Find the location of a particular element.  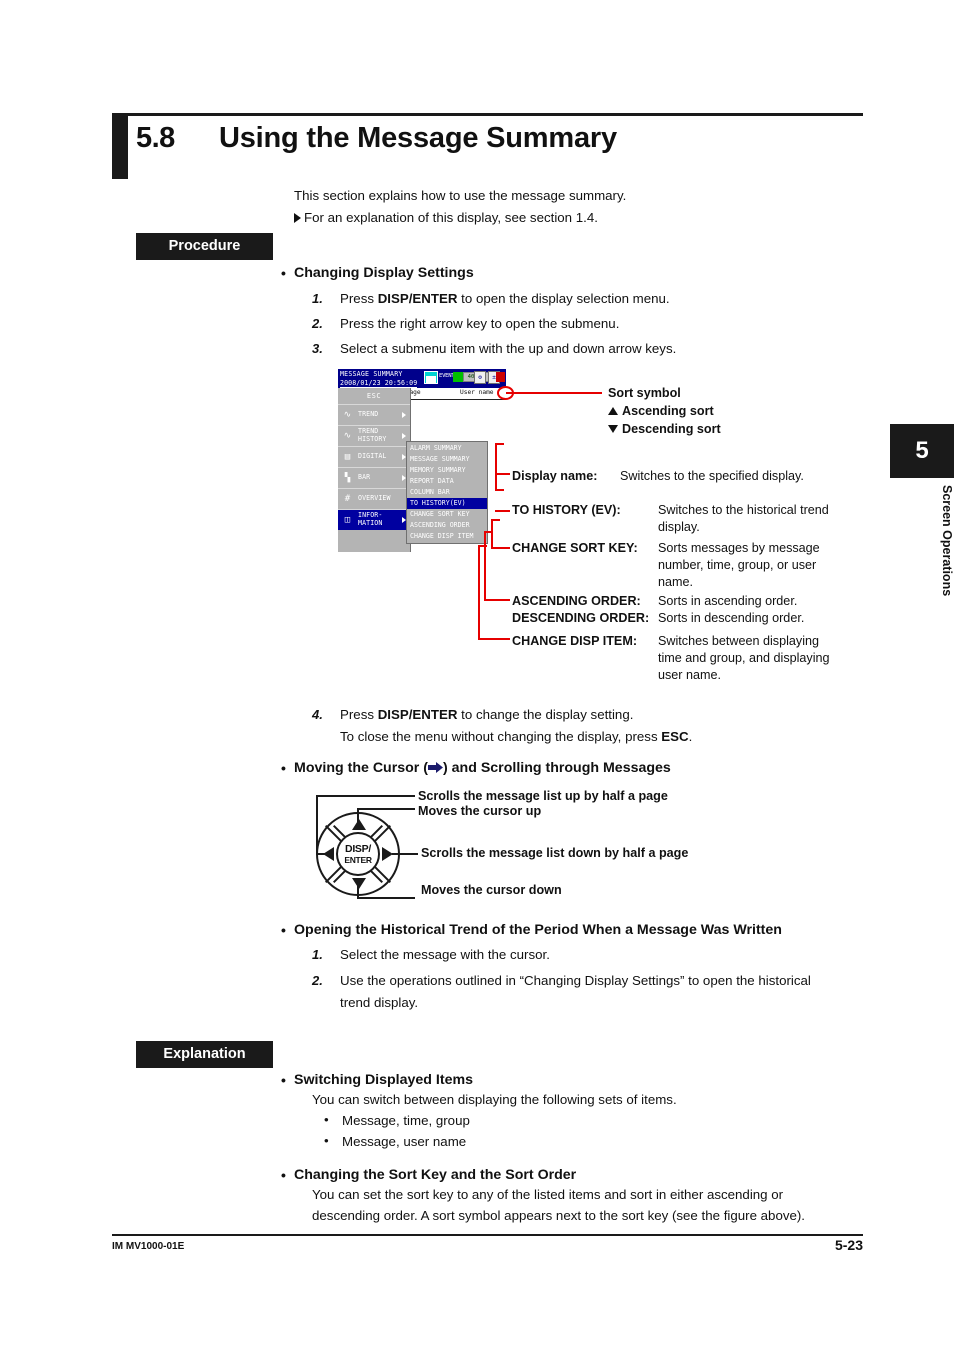

callout-desc-ascending-order: Sorts in ascending order. is located at coordinates (728, 601).